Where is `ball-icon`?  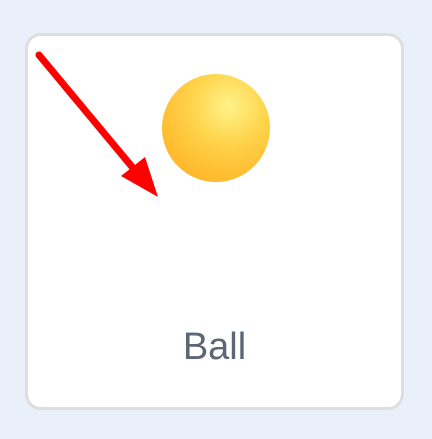 ball-icon is located at coordinates (216, 128).